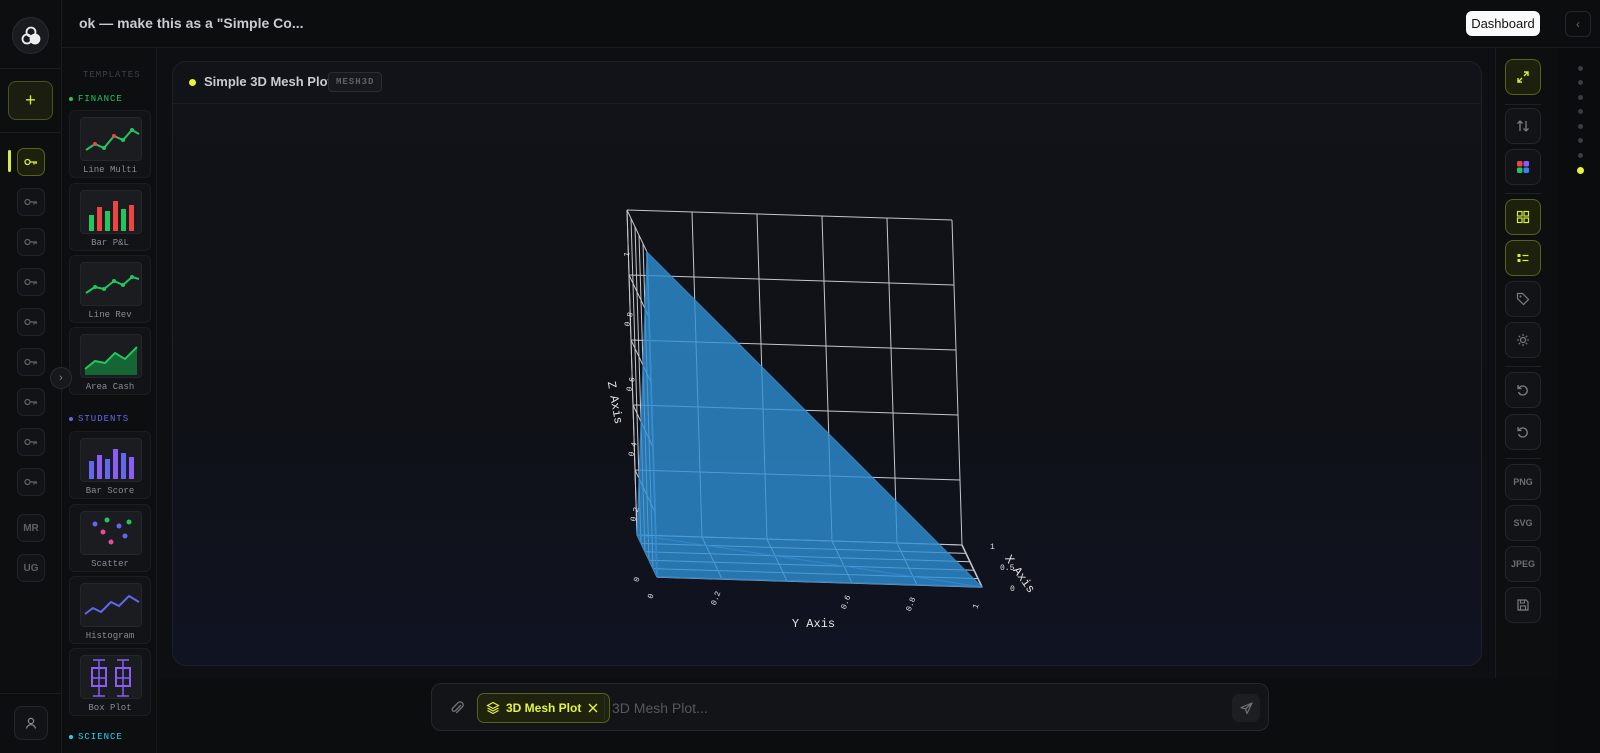  I want to click on chevron-right-icon: ›, so click(61, 378).